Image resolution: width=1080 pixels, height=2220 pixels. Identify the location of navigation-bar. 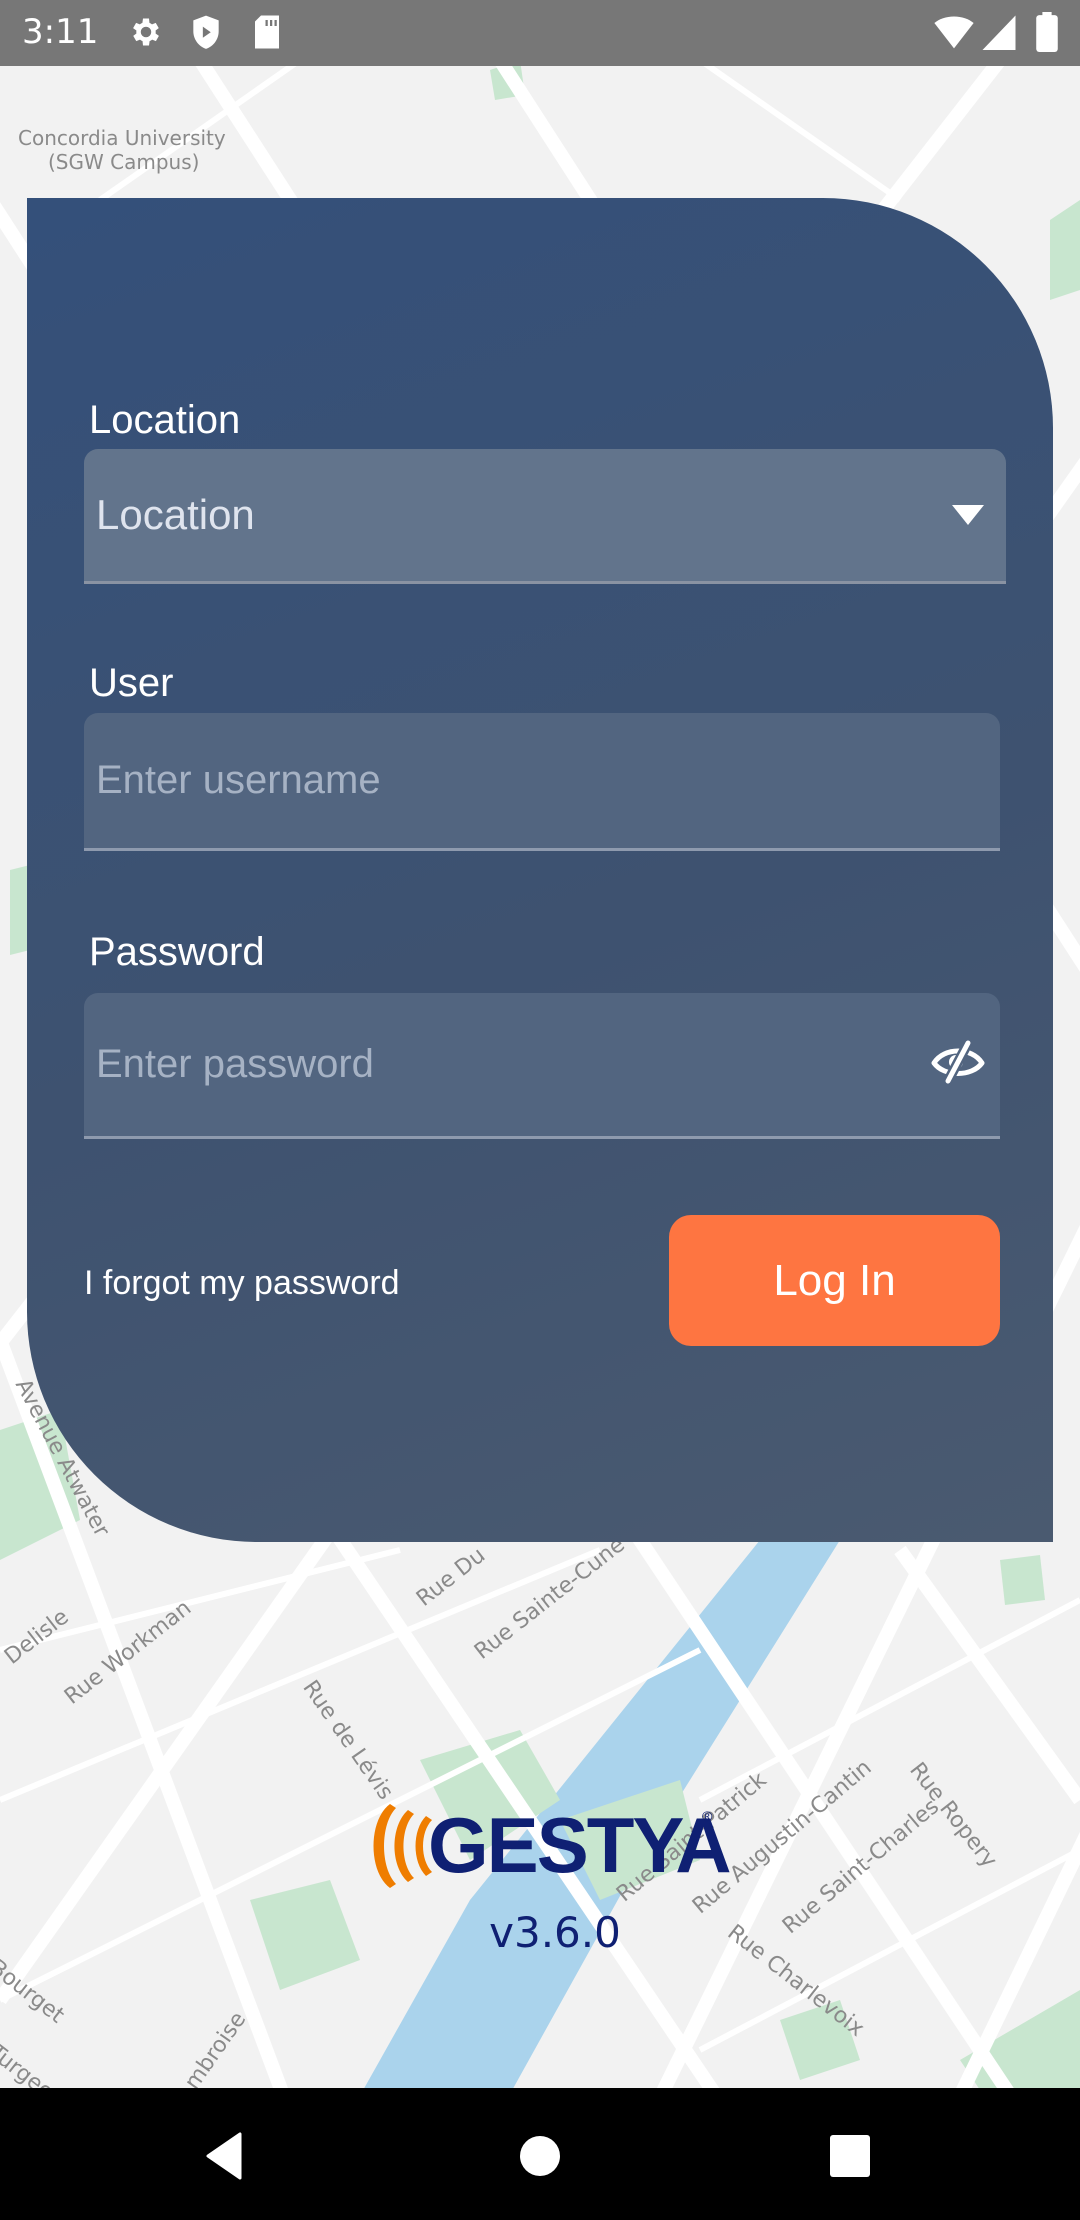
(540, 2154).